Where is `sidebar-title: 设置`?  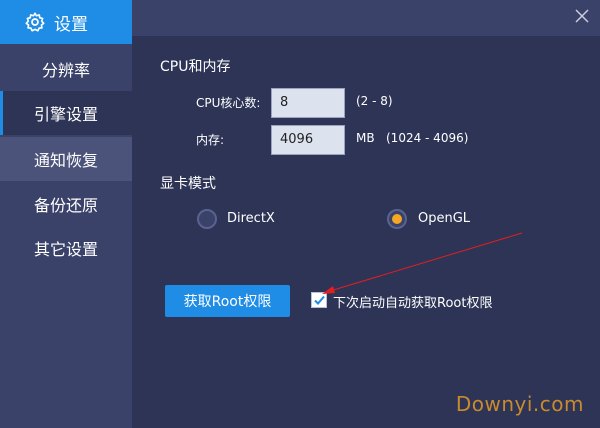
sidebar-title: 设置 is located at coordinates (71, 24).